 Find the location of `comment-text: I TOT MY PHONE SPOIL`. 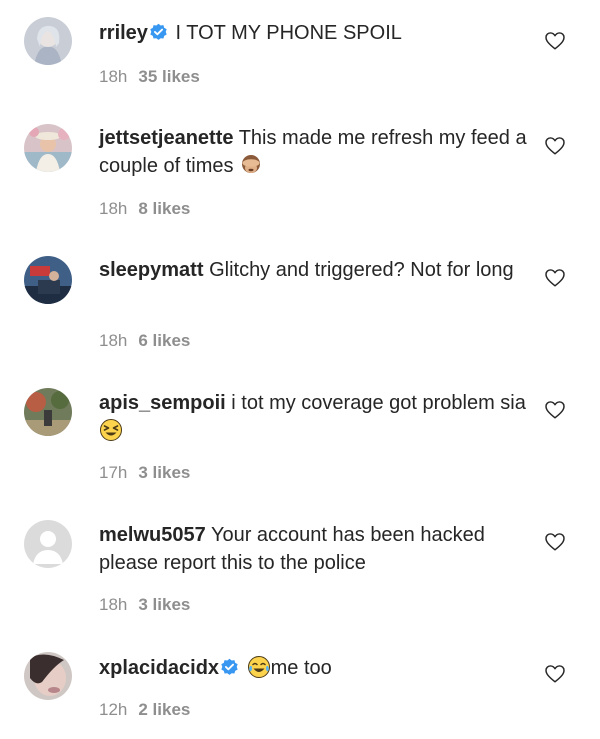

comment-text: I TOT MY PHONE SPOIL is located at coordinates (288, 33).